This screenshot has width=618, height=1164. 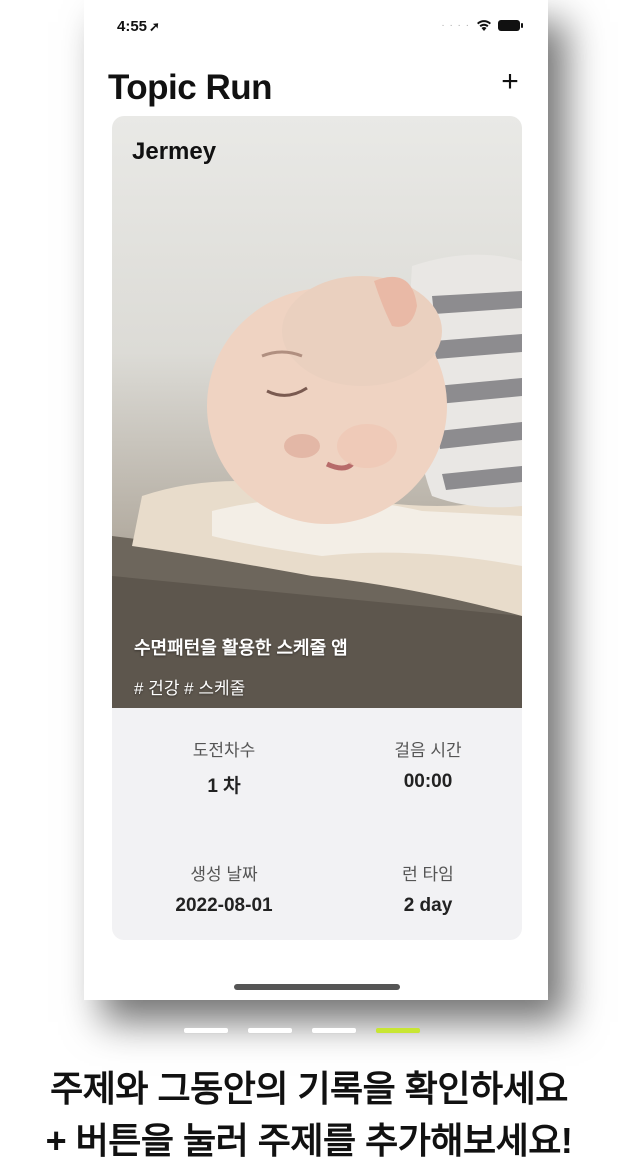 I want to click on stat-challenge-value: 1 차, so click(x=224, y=786).